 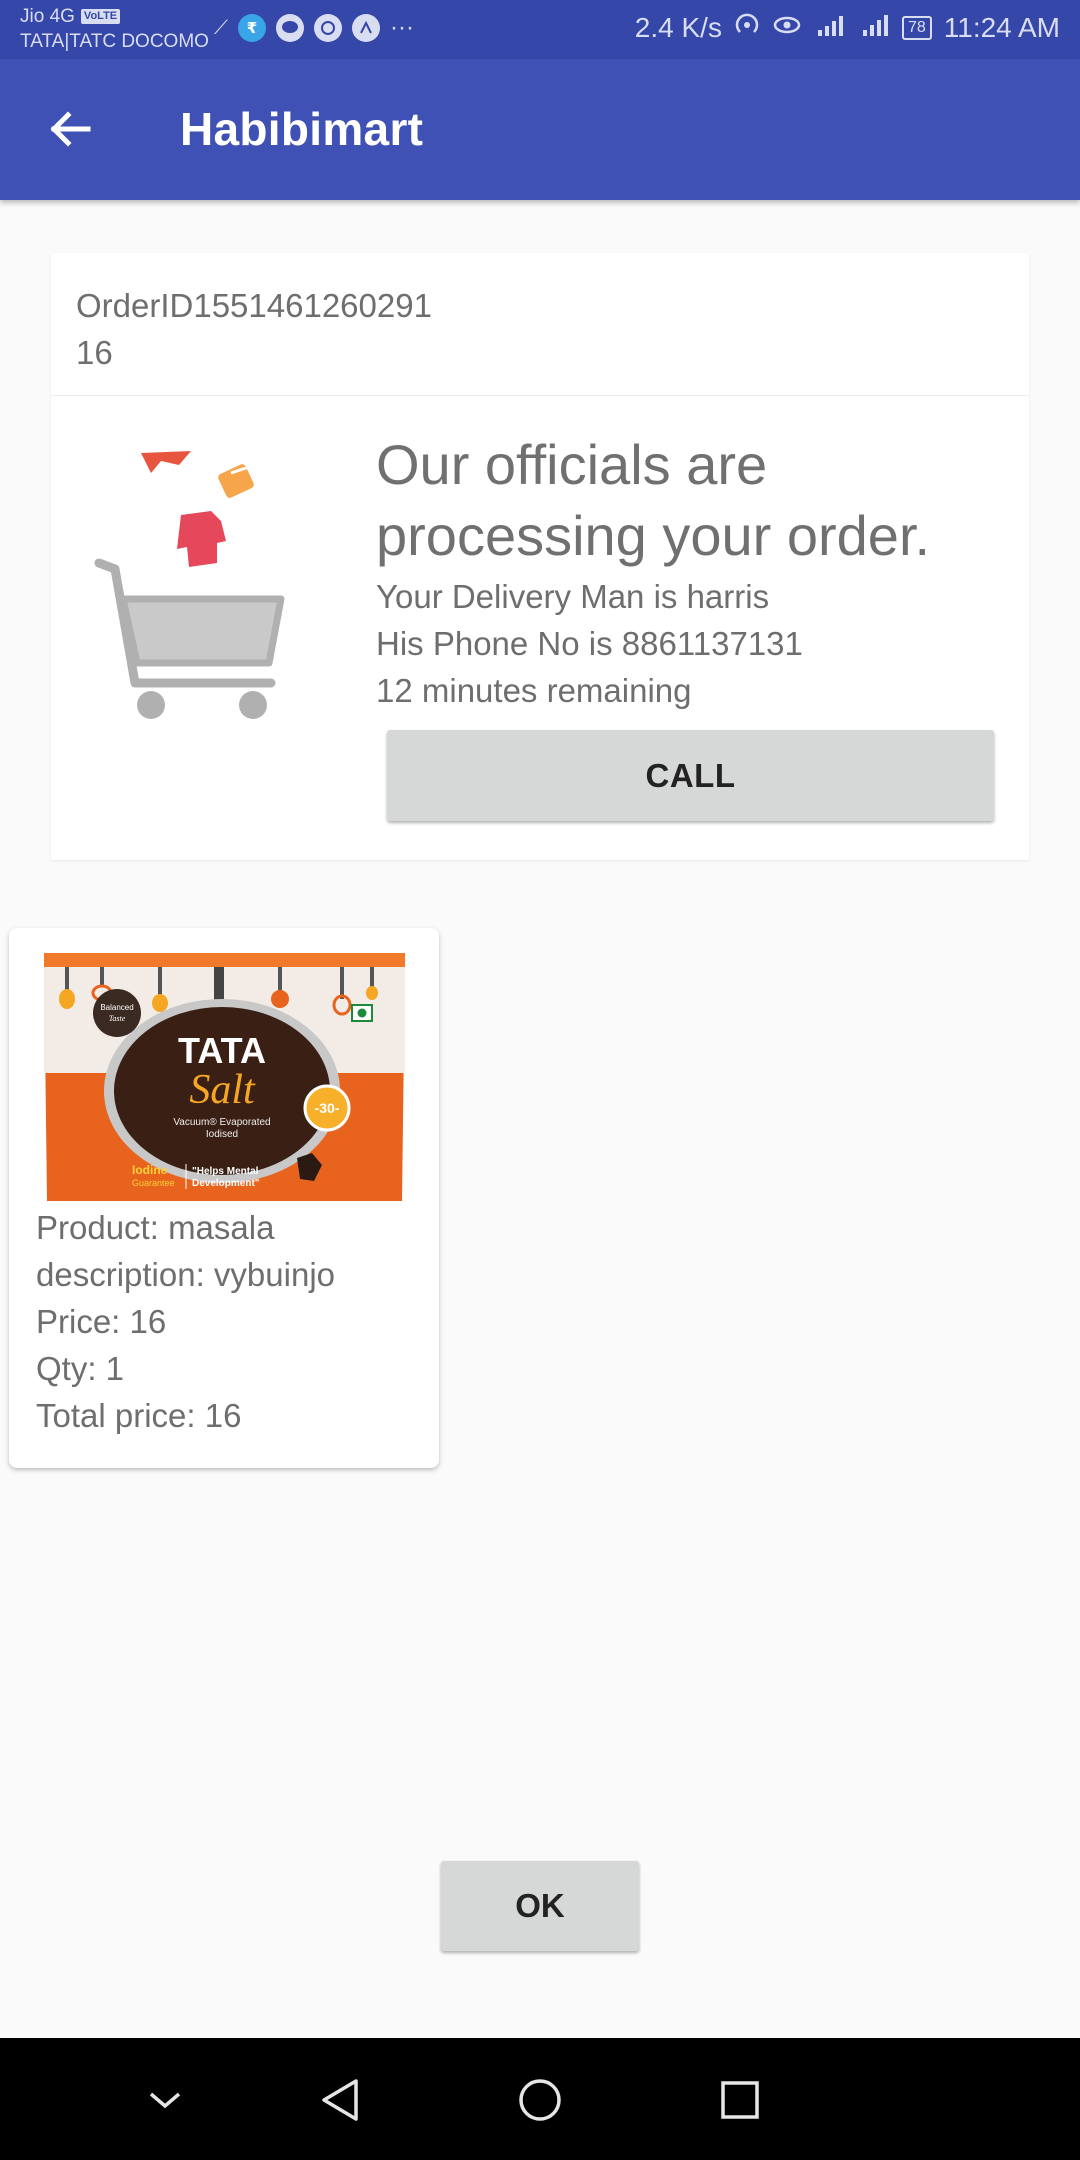 I want to click on system-status: 2.4 K/s 78 11:24 AM, so click(x=847, y=28).